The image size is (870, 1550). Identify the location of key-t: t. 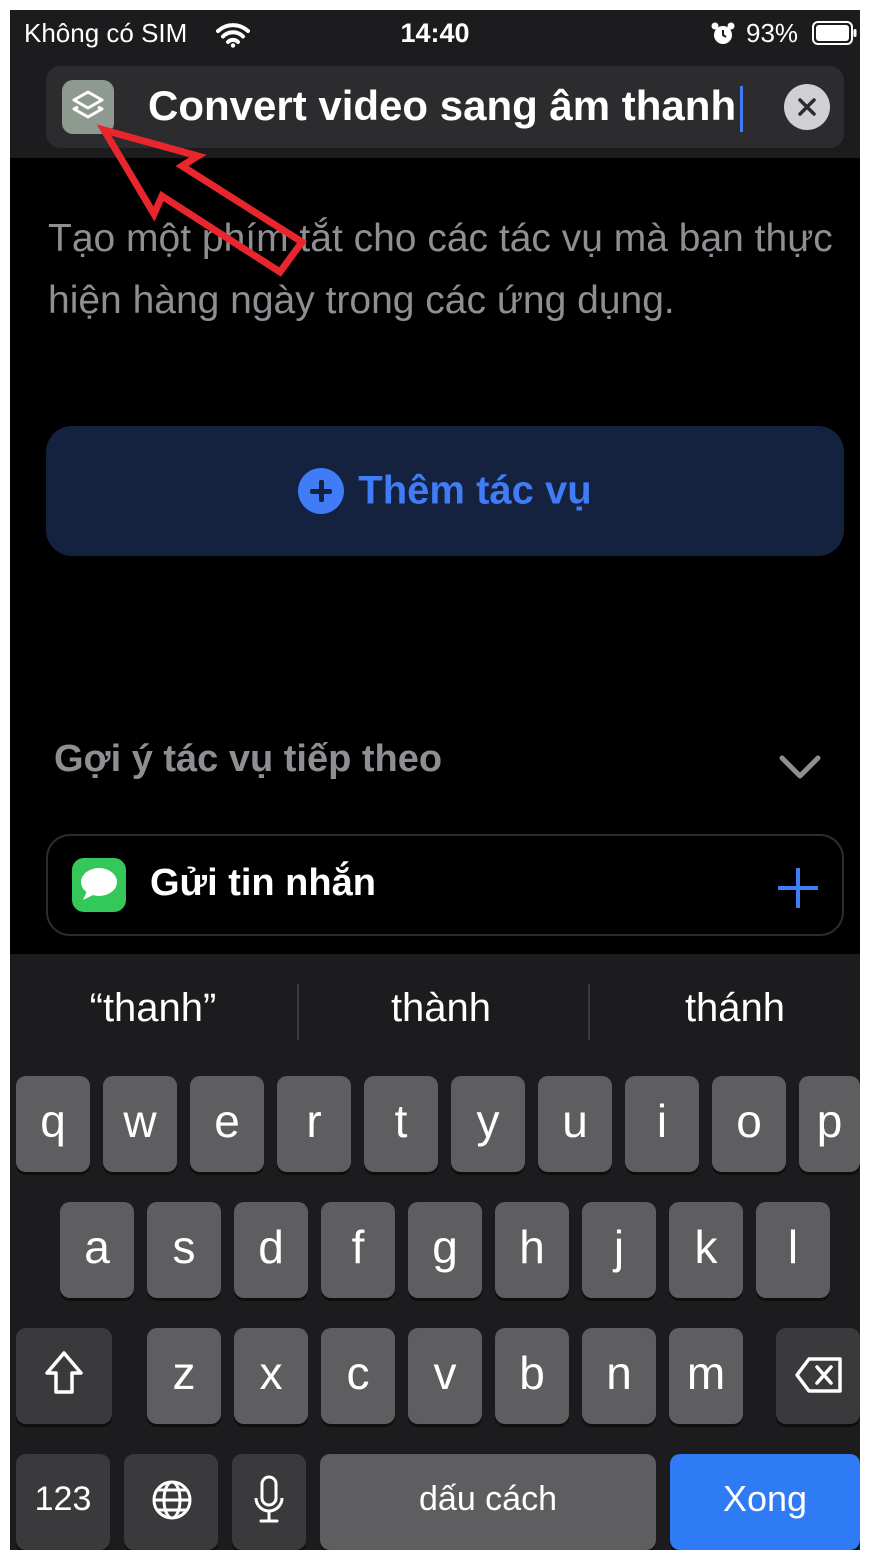
(401, 1124).